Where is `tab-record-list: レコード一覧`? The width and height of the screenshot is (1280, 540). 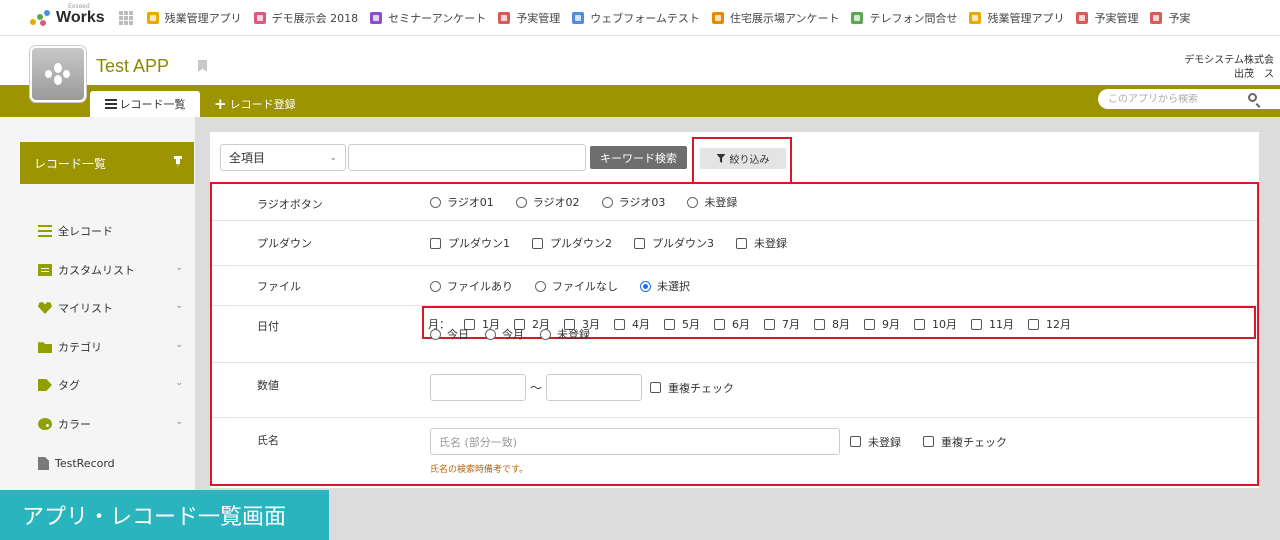
tab-record-list: レコード一覧 is located at coordinates (145, 104).